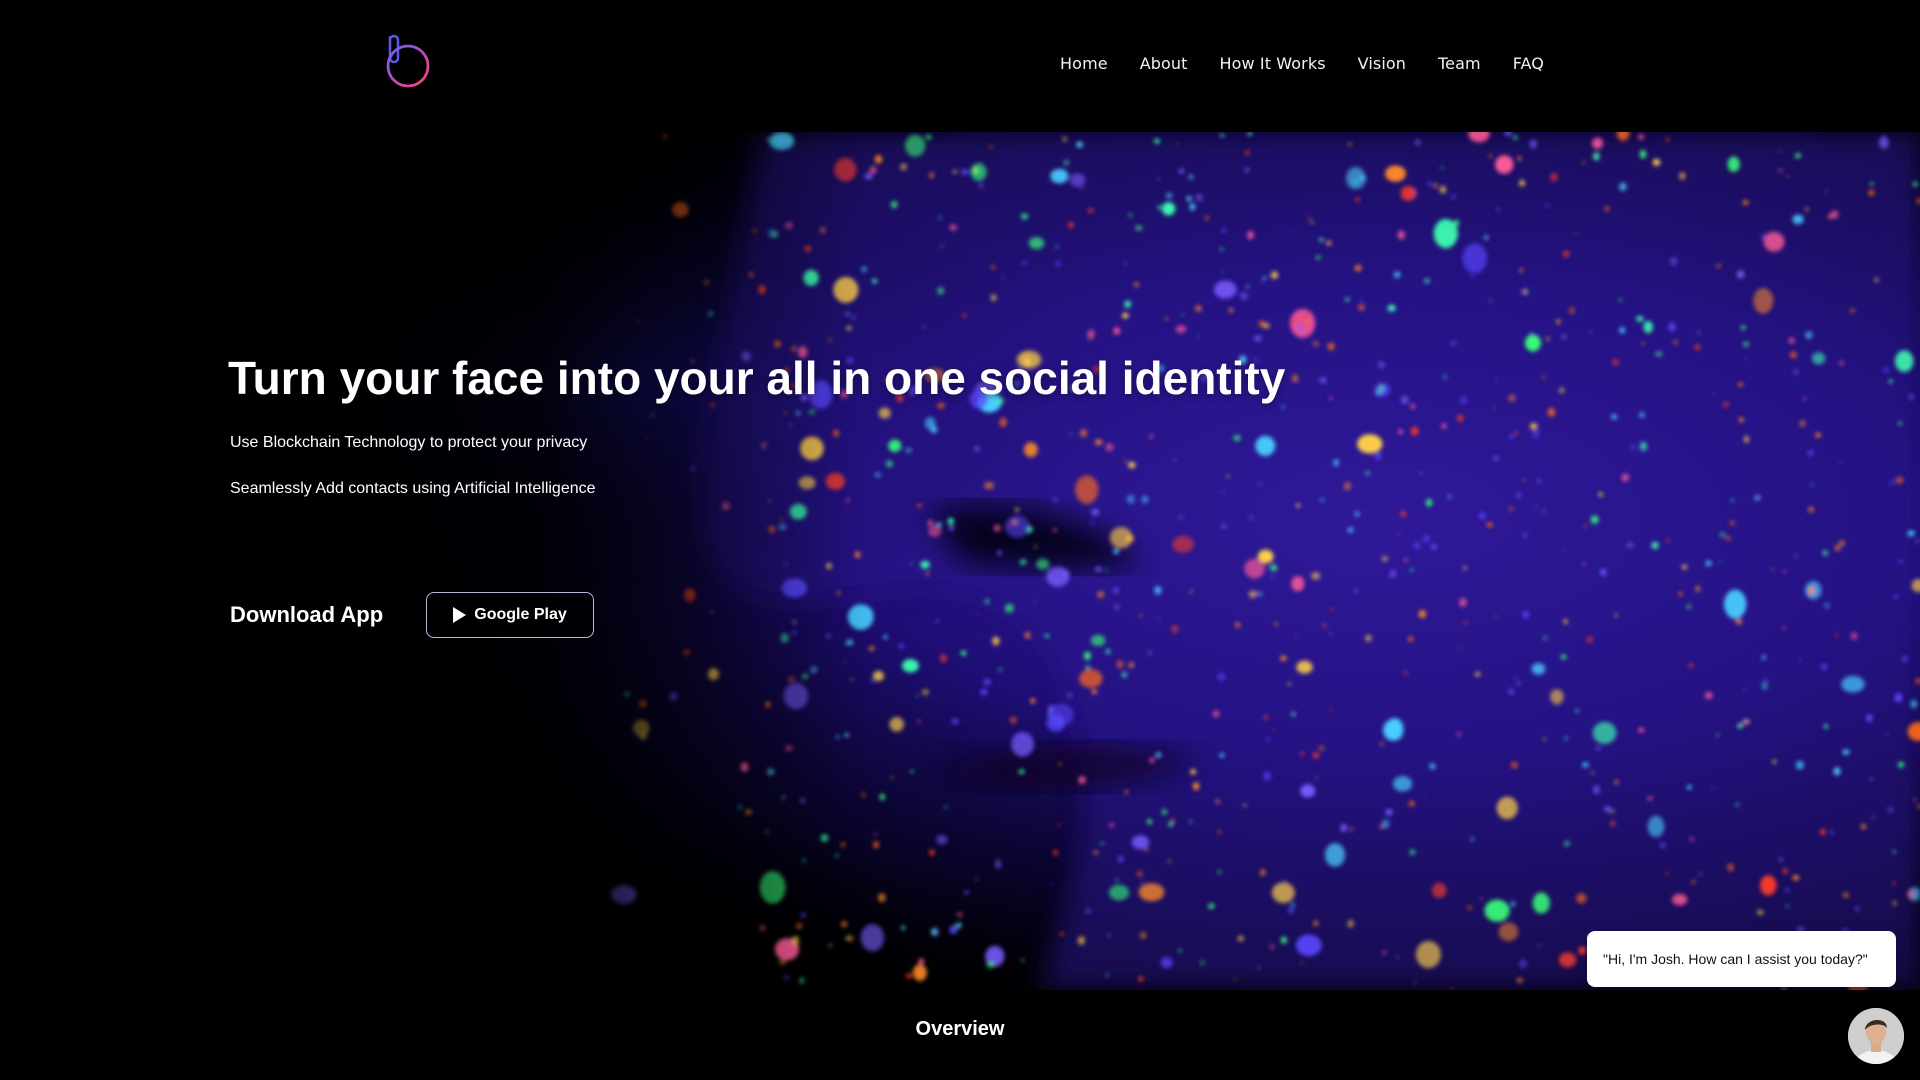 The image size is (1920, 1080). Describe the element at coordinates (1382, 63) in the screenshot. I see `nav-vision: Vision` at that location.